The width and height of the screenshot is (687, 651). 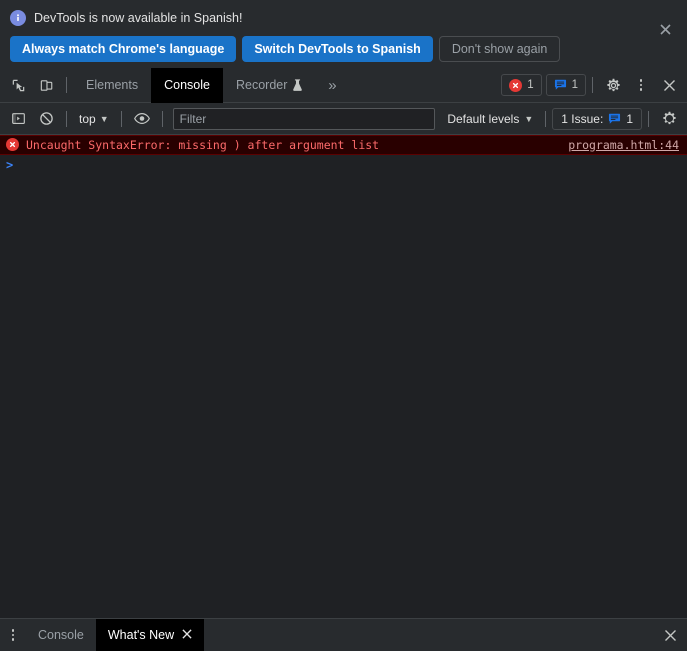 I want to click on drawer-close-icon, so click(x=670, y=635).